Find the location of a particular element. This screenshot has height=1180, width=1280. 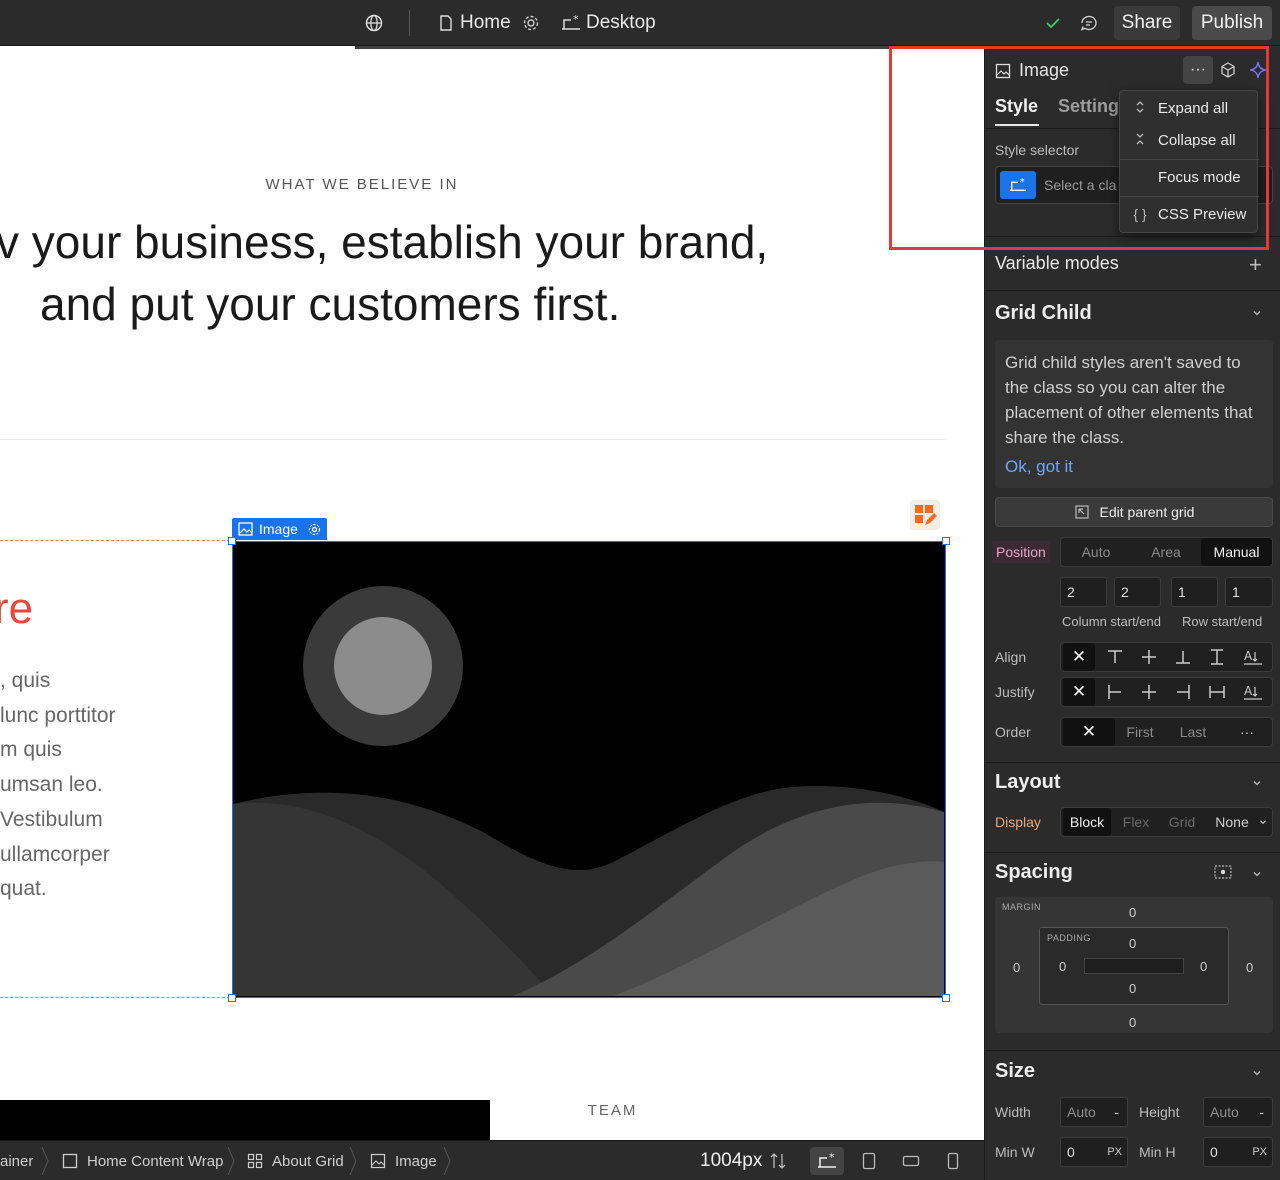

more-options-button: ··· is located at coordinates (1198, 70).